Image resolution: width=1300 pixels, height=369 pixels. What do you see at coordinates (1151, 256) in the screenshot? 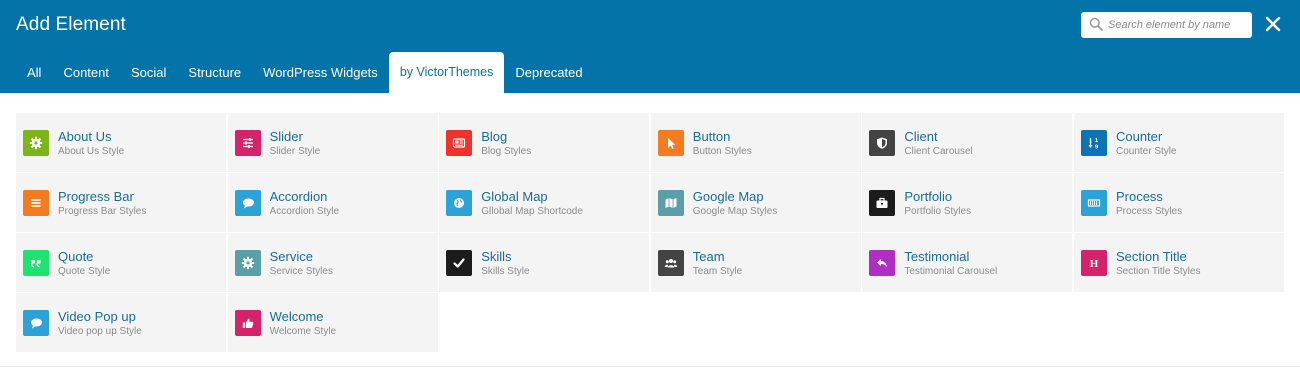
I see `element-name: Section Title` at bounding box center [1151, 256].